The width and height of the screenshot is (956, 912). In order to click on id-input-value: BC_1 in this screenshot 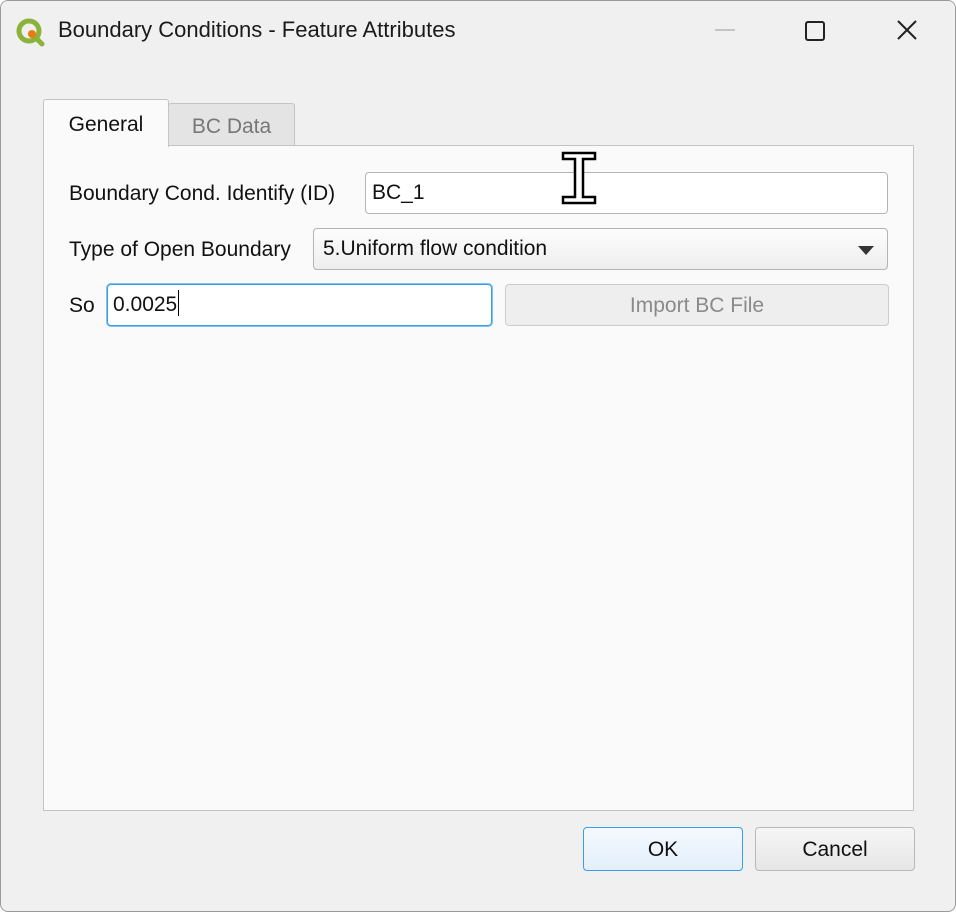, I will do `click(398, 192)`.